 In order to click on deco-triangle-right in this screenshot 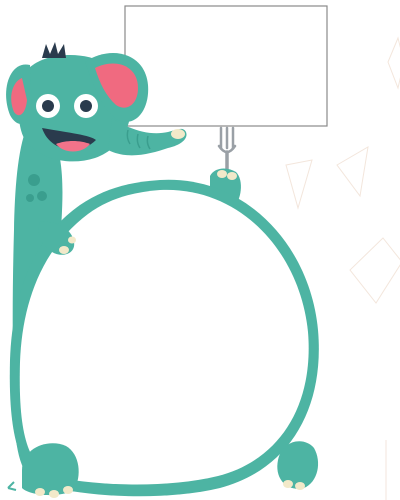, I will do `click(352, 172)`.